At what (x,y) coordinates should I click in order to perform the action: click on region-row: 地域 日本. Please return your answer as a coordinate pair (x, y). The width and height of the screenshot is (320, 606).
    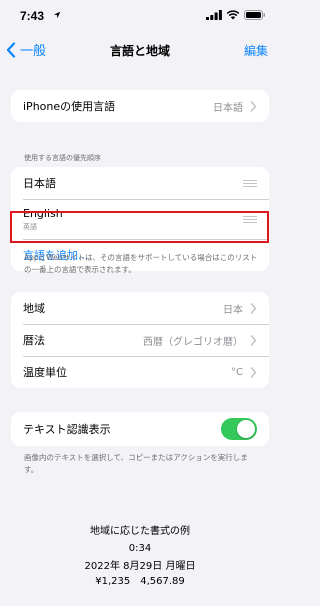
    Looking at the image, I should click on (140, 308).